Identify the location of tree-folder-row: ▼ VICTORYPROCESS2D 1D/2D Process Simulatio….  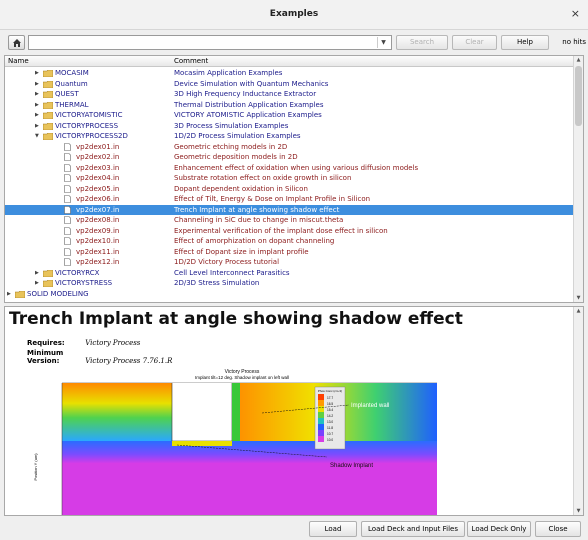
(290, 136).